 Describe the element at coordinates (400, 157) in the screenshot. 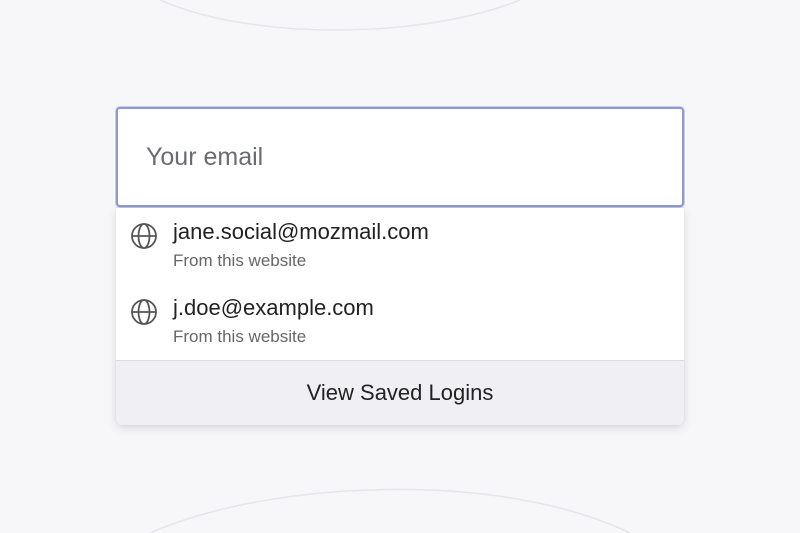

I see `email-input` at that location.